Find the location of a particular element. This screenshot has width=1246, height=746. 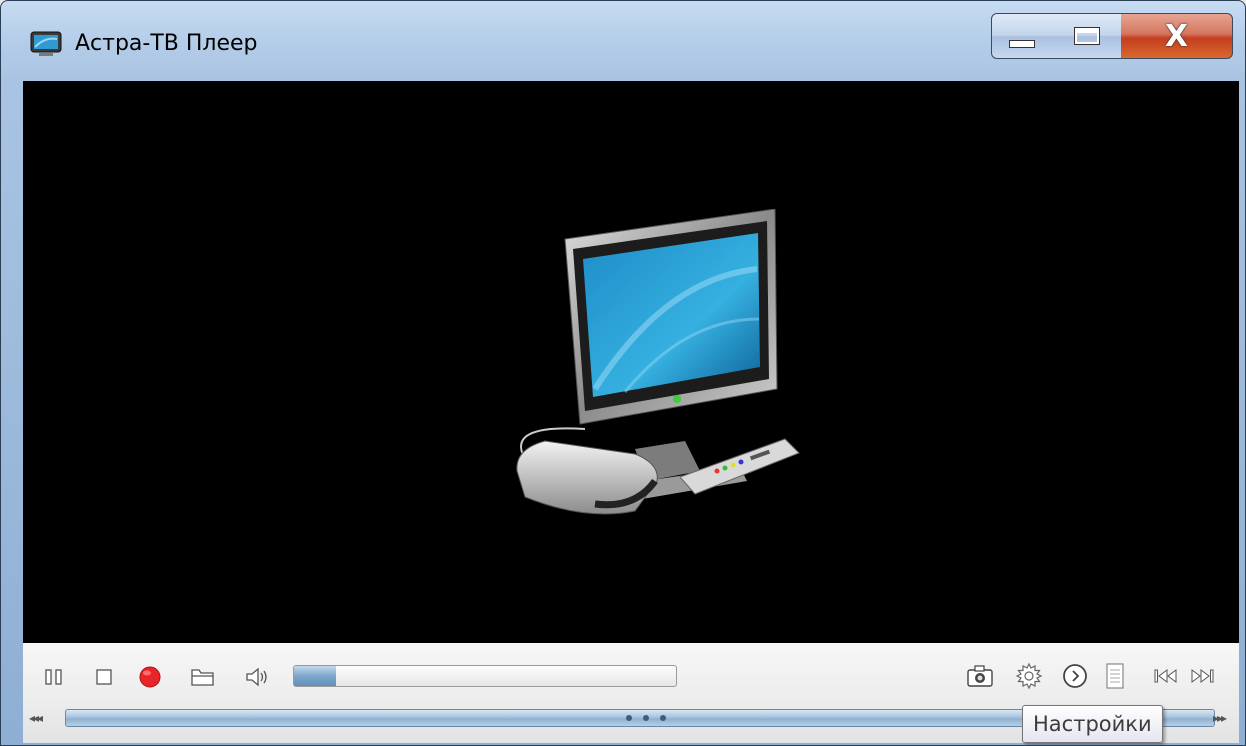

maximize-icon is located at coordinates (1086, 36).